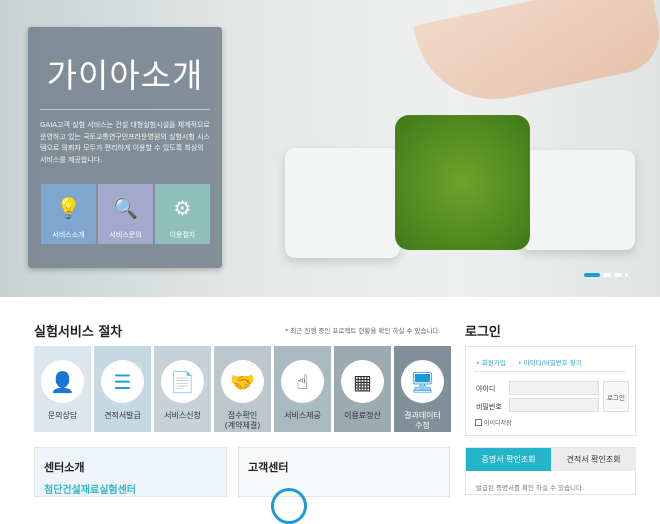 This screenshot has height=524, width=660. Describe the element at coordinates (422, 381) in the screenshot. I see `monitor-user-icon: 🖥` at that location.